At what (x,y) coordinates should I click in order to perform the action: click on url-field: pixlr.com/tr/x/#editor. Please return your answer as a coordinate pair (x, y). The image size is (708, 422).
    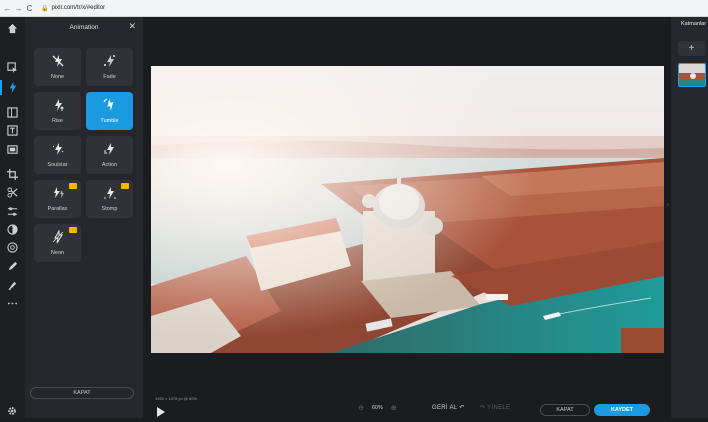
    Looking at the image, I should click on (78, 8).